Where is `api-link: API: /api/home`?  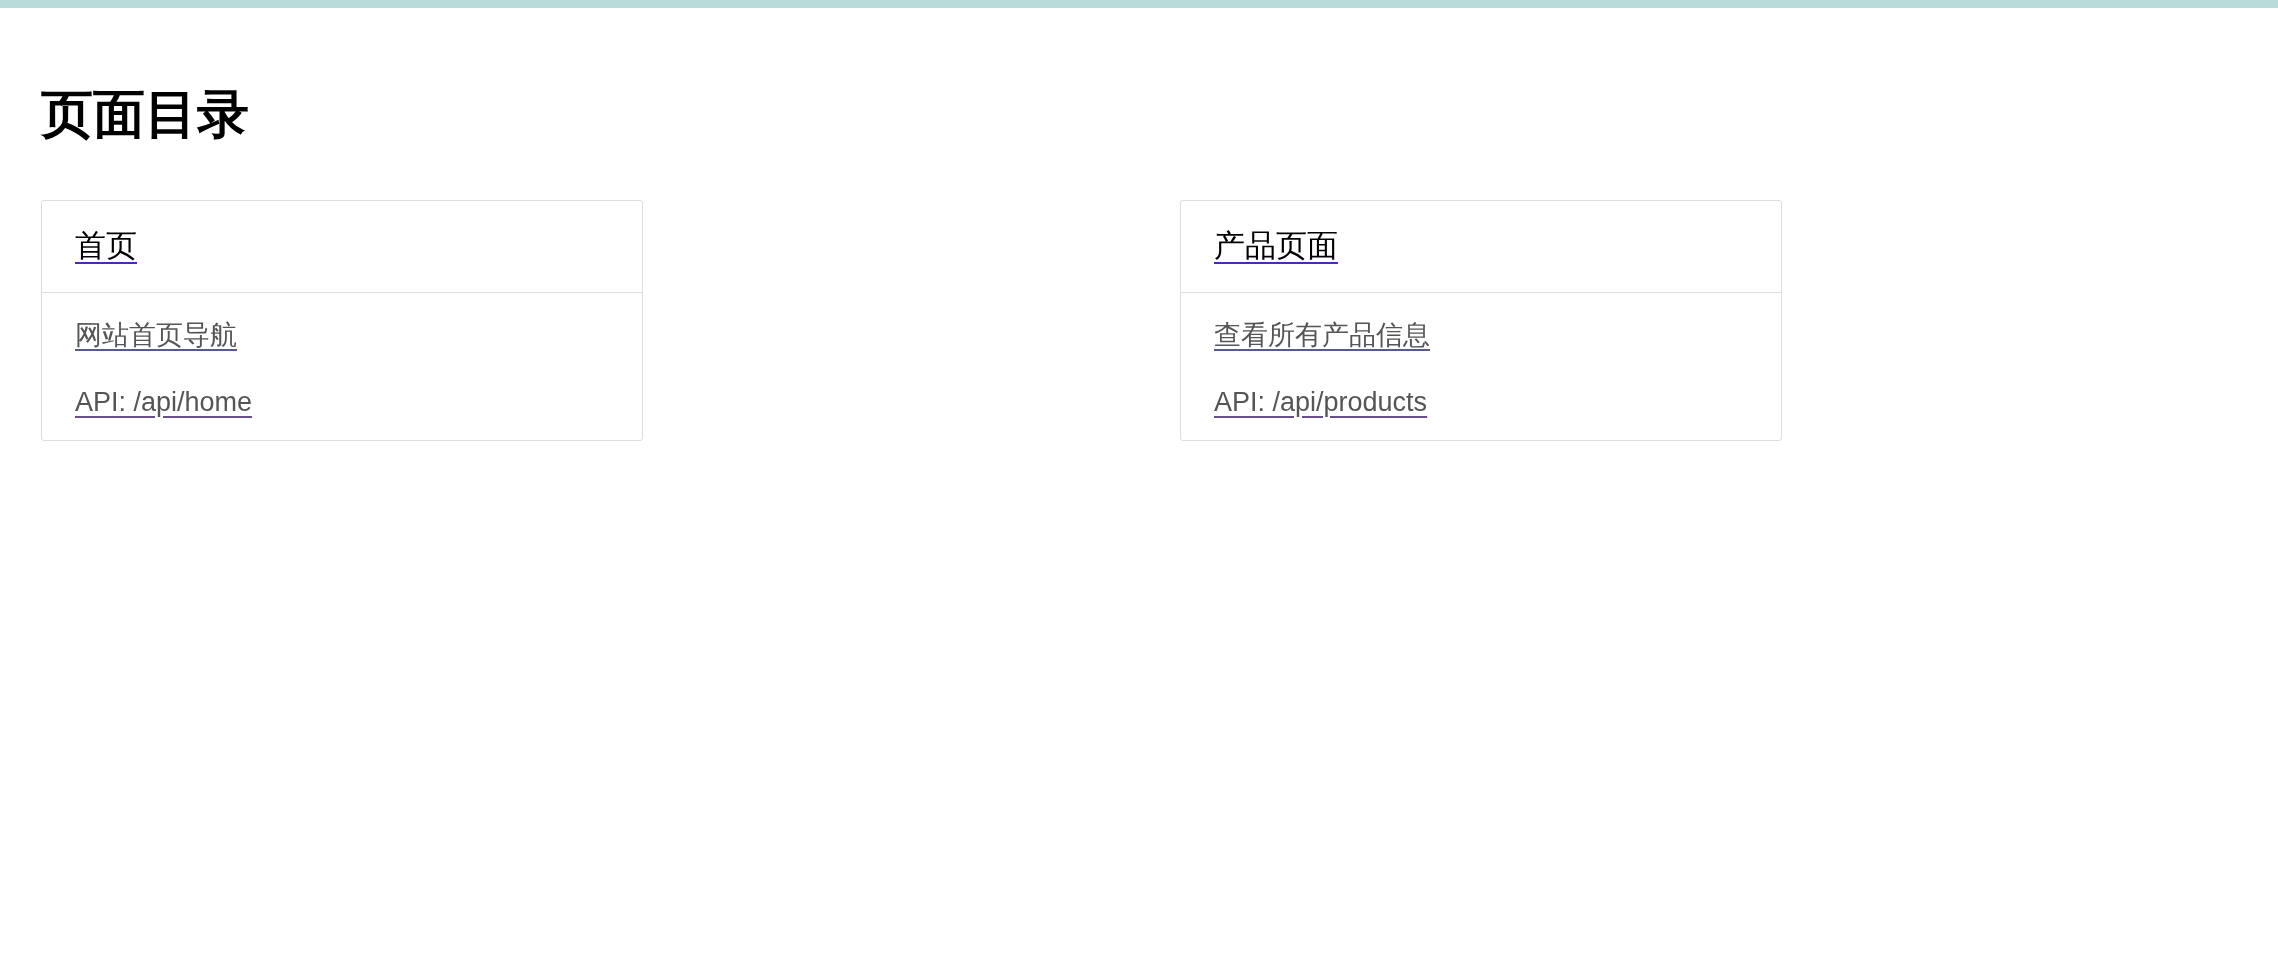 api-link: API: /api/home is located at coordinates (164, 401).